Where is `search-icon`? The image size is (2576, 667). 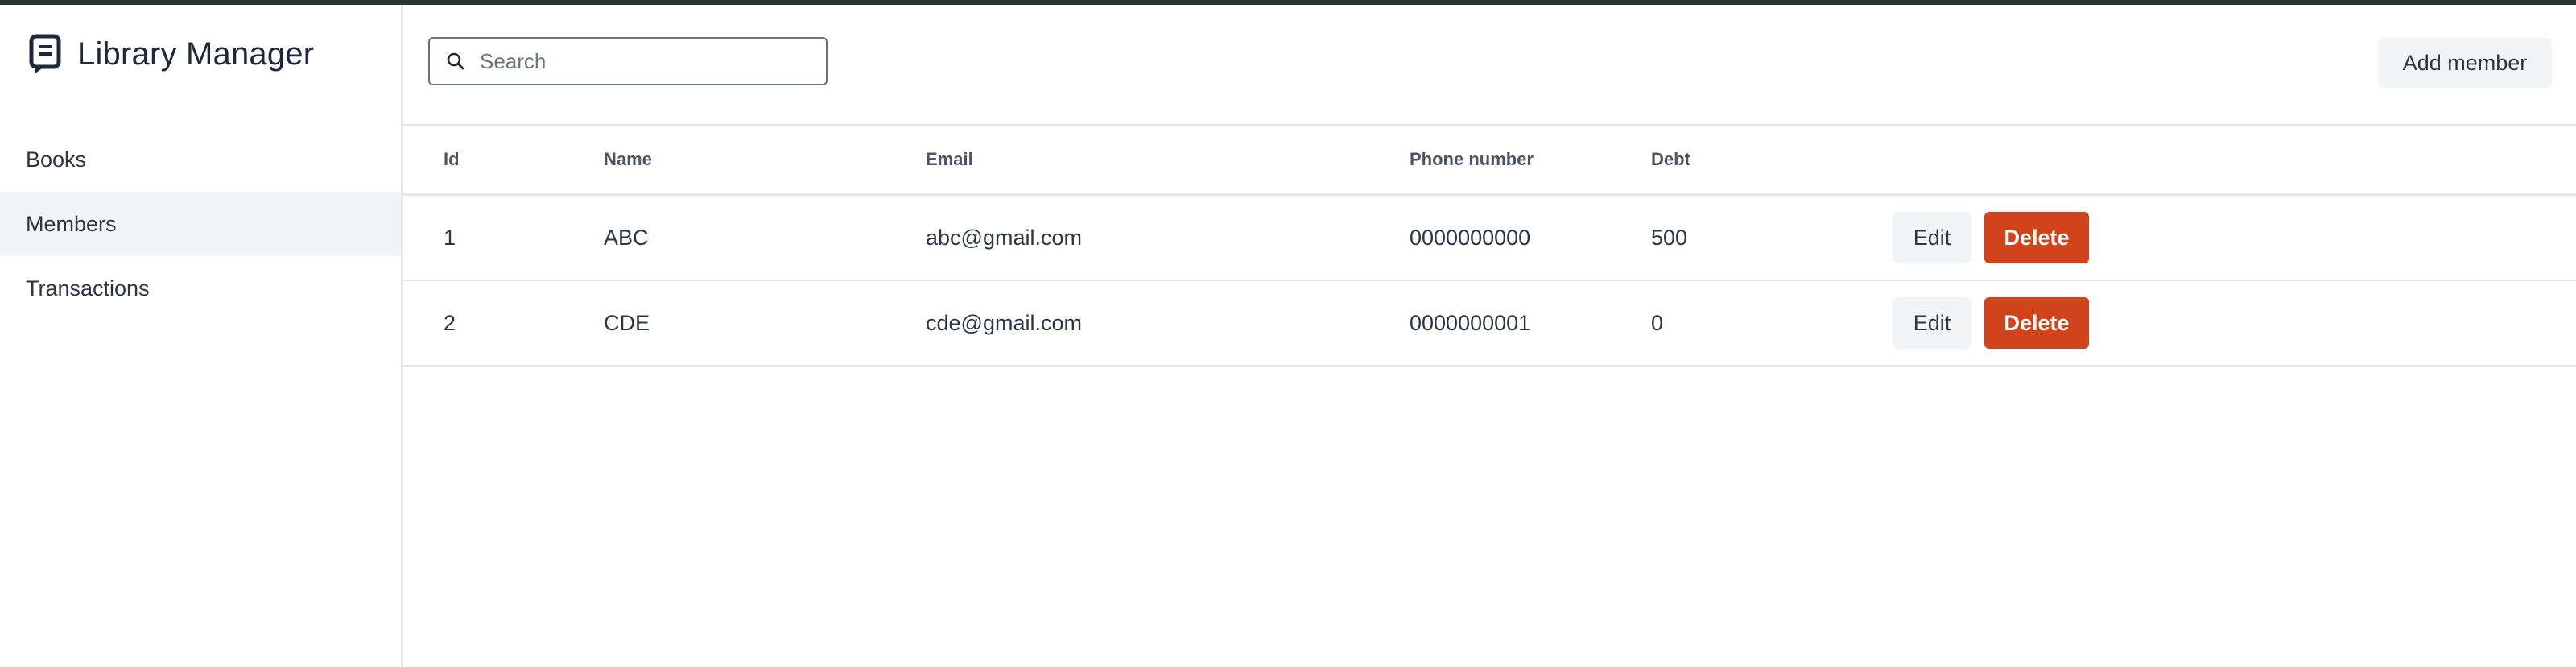
search-icon is located at coordinates (455, 61).